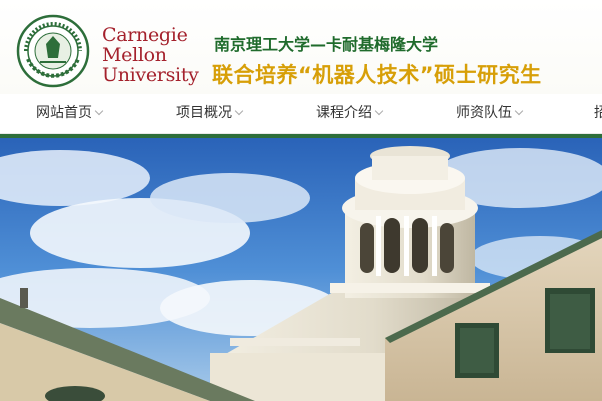 This screenshot has height=401, width=602. I want to click on nav-item-admissions: 招, so click(598, 113).